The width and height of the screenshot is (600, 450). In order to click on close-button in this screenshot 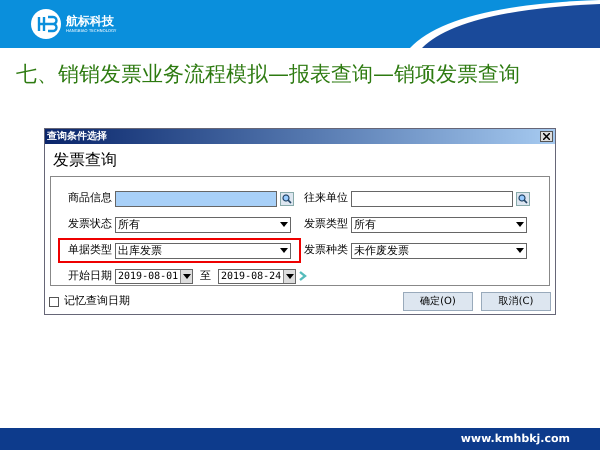, I will do `click(546, 136)`.